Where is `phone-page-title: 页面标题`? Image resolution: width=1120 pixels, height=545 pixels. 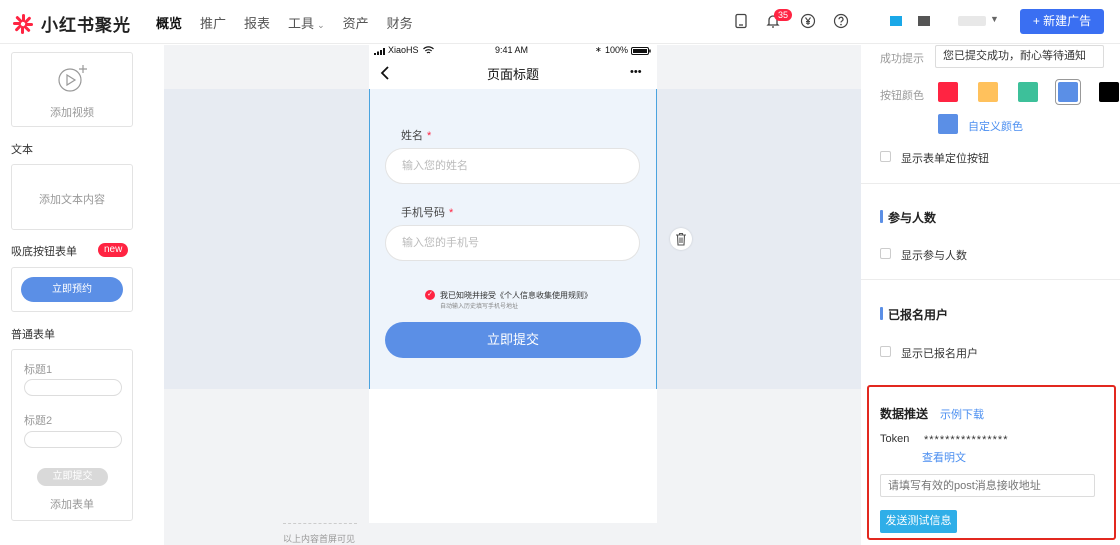
phone-page-title: 页面标题 is located at coordinates (512, 74).